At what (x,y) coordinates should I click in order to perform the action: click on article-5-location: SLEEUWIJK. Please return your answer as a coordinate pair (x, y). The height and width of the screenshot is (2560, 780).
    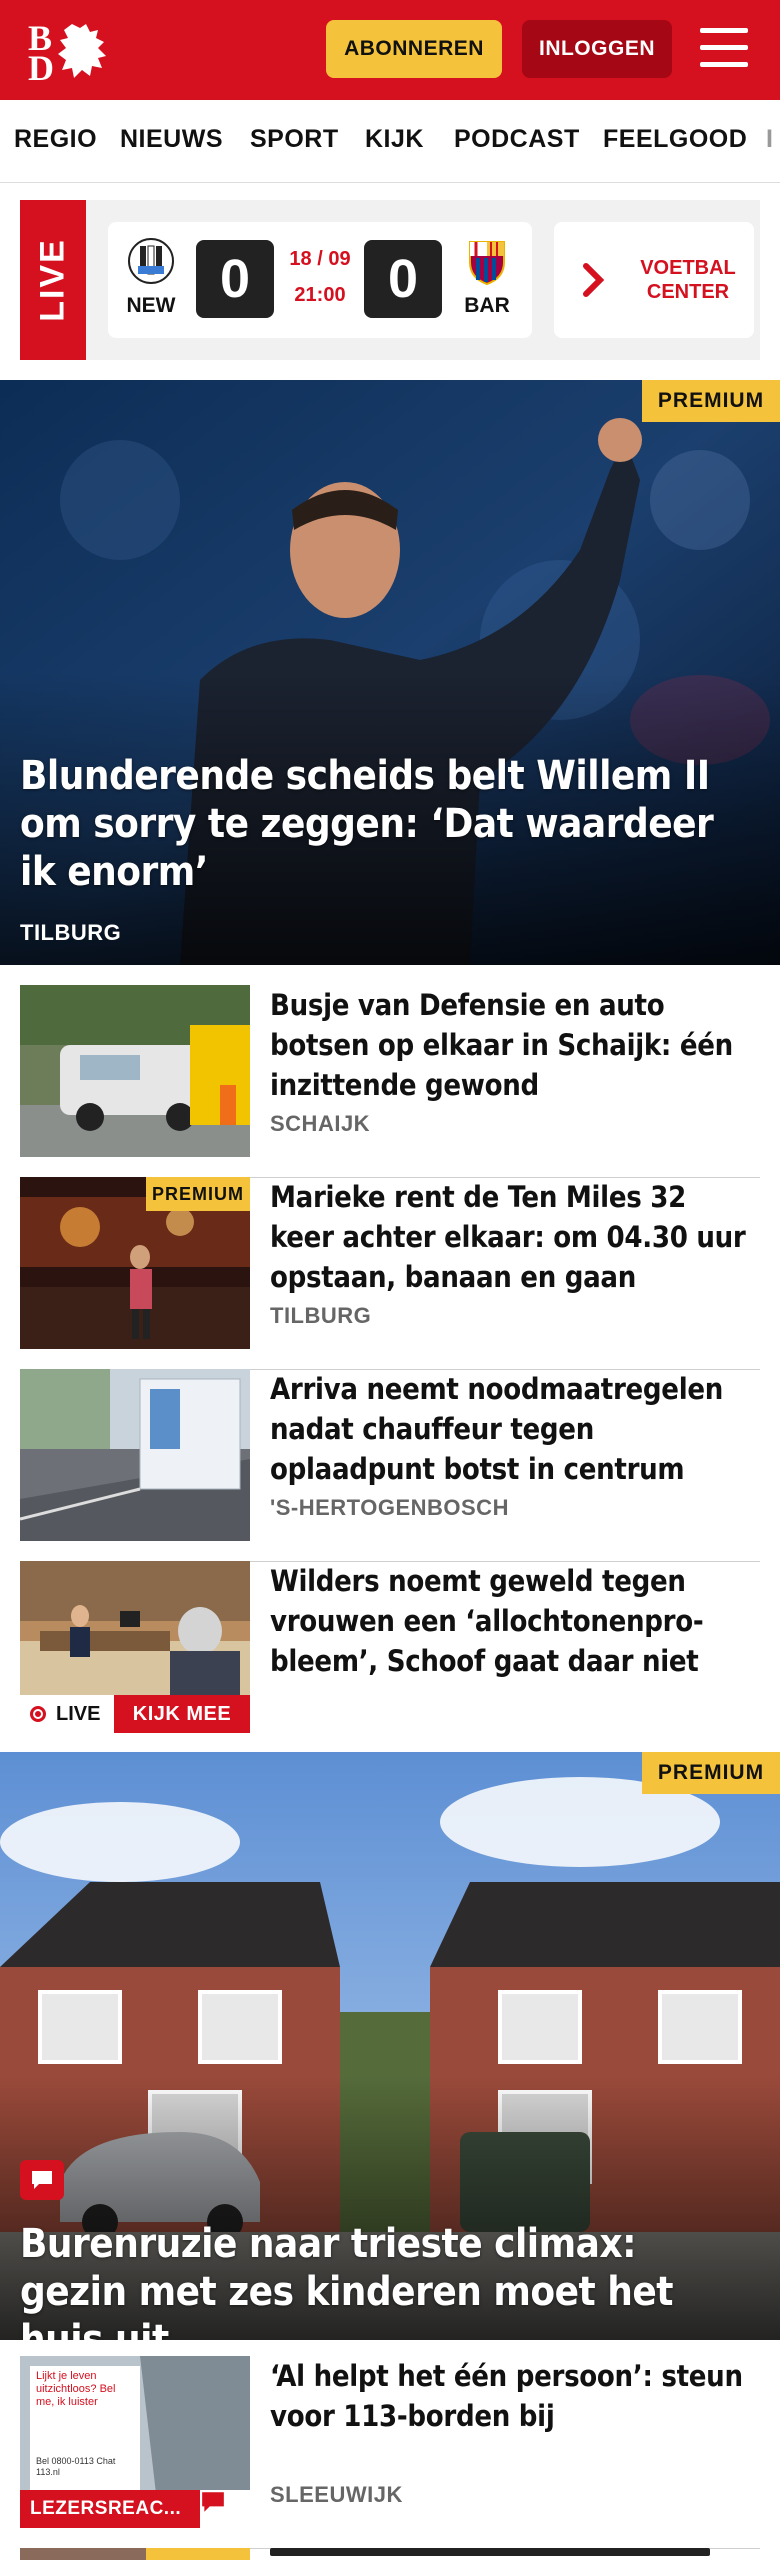
    Looking at the image, I should click on (336, 2494).